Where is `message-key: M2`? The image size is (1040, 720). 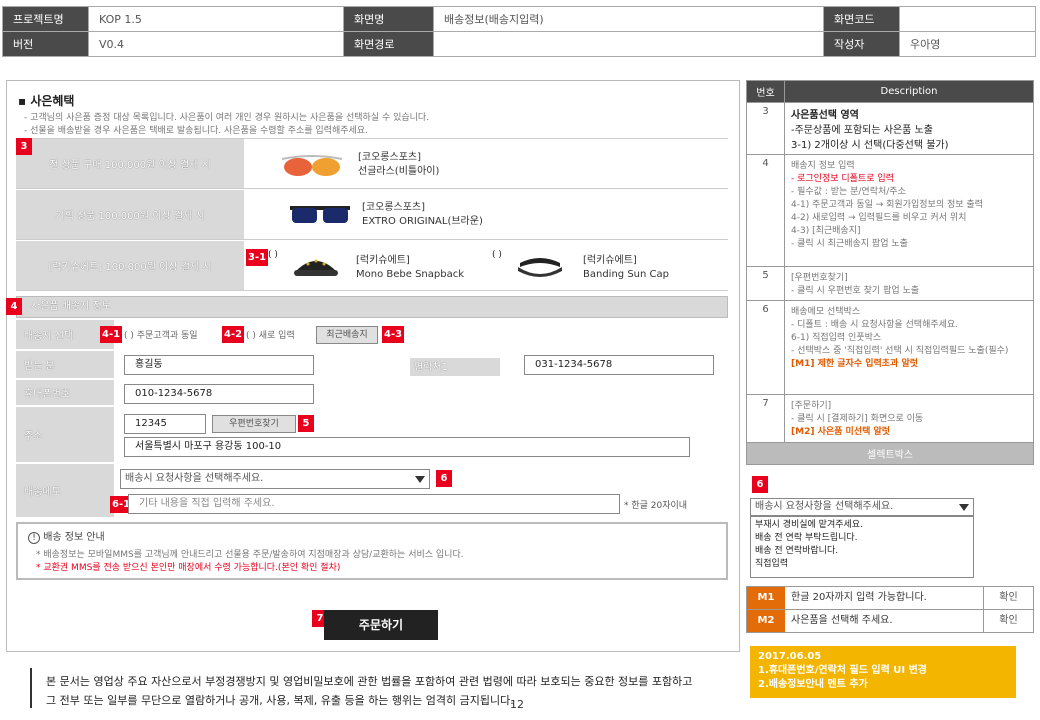 message-key: M2 is located at coordinates (766, 621).